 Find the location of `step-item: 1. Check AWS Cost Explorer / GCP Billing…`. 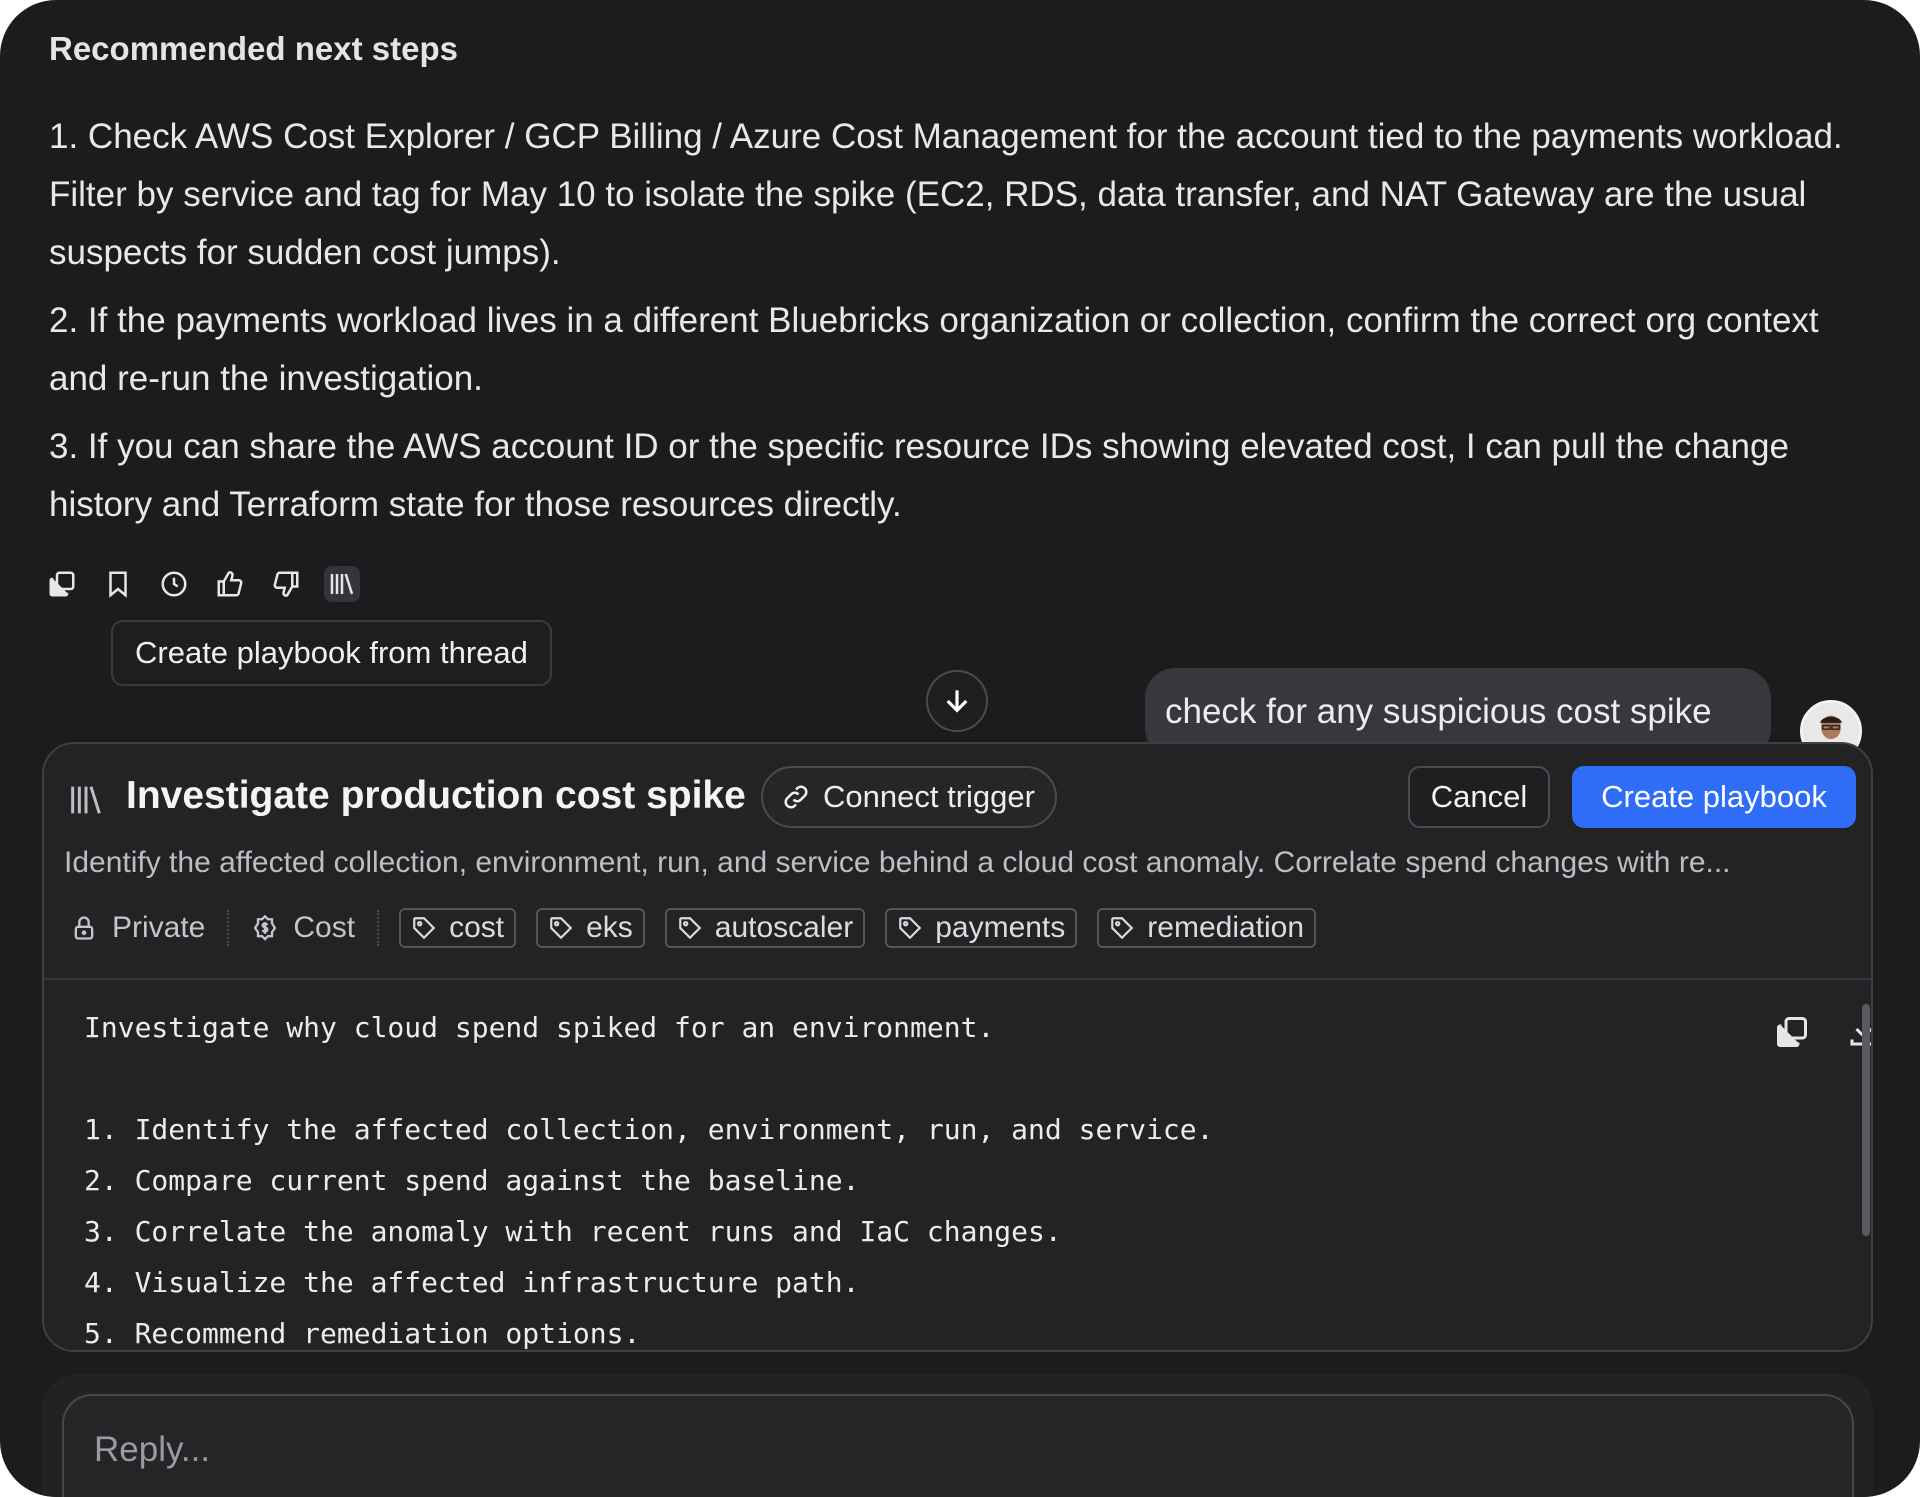

step-item: 1. Check AWS Cost Explorer / GCP Billing… is located at coordinates (946, 194).